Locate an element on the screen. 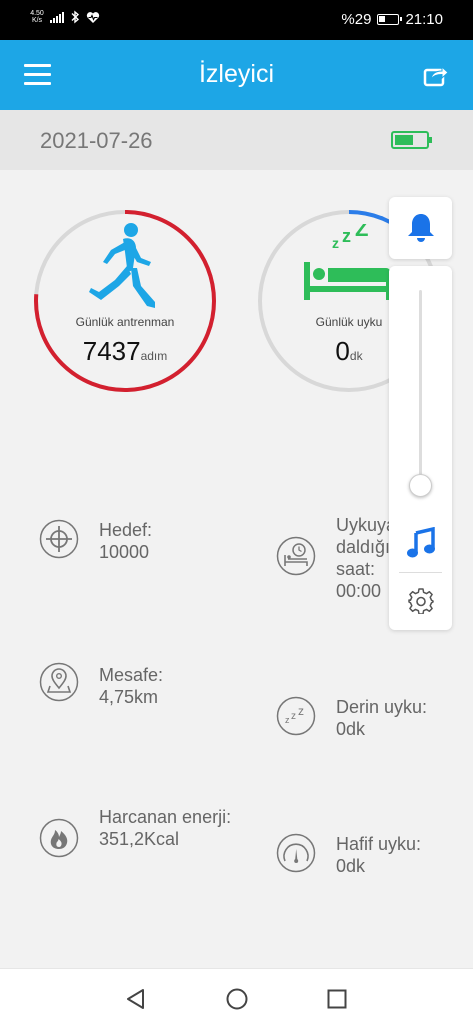 The height and width of the screenshot is (1024, 473). sleep-bed-icon: z z Z is located at coordinates (348, 262).